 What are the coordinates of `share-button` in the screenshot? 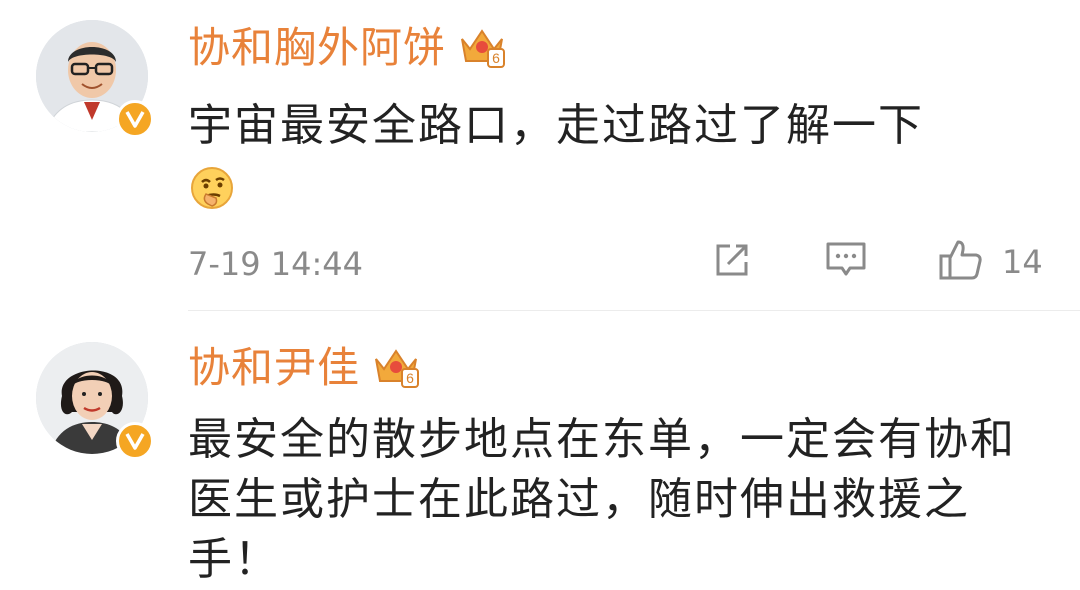 It's located at (732, 262).